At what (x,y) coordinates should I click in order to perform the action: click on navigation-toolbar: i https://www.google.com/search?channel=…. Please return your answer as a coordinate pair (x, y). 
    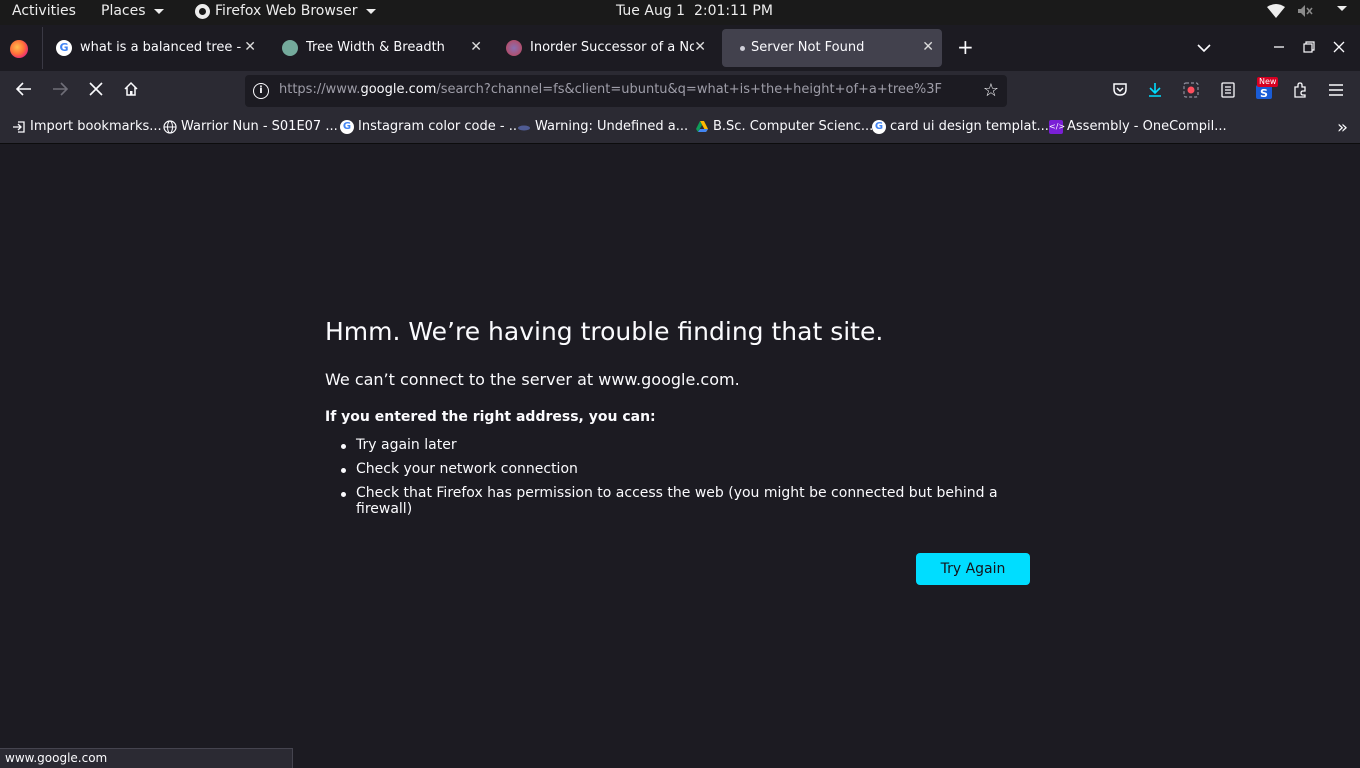
    Looking at the image, I should click on (680, 91).